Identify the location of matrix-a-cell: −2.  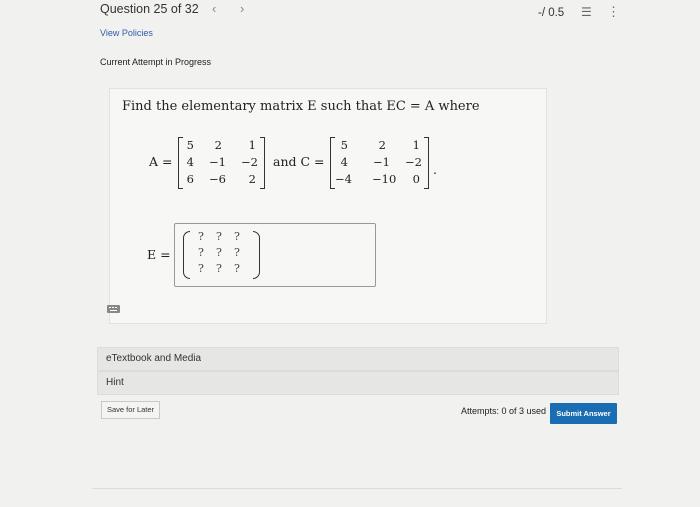
(249, 162).